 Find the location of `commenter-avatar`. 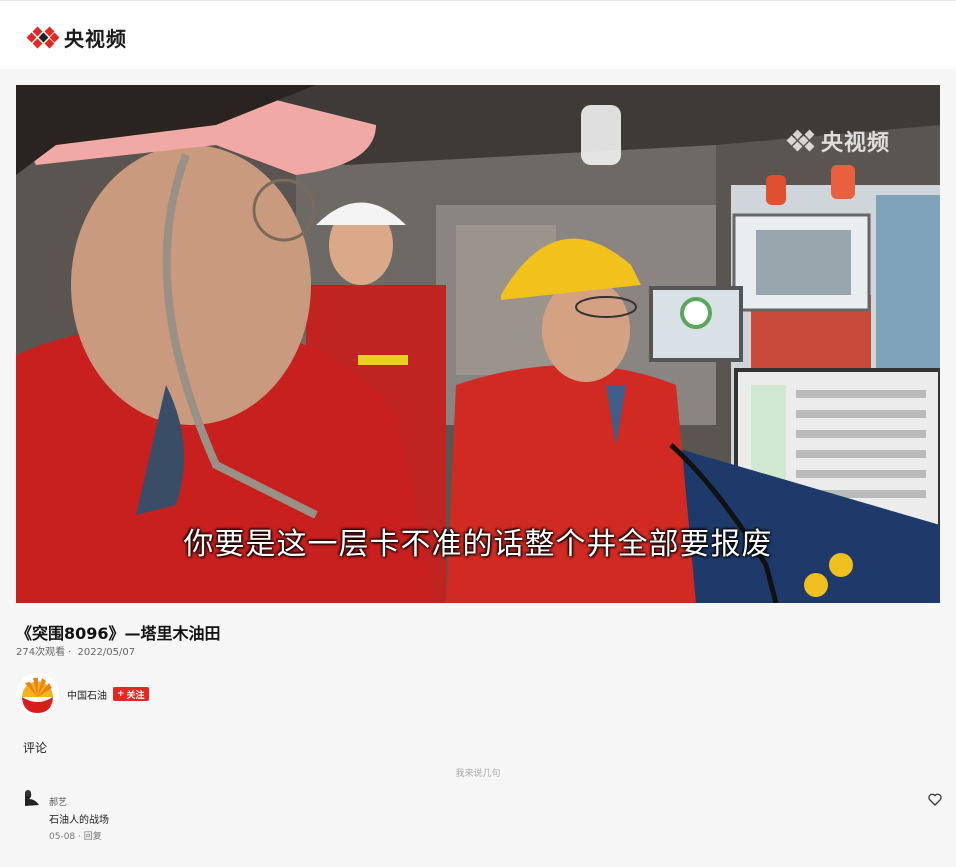

commenter-avatar is located at coordinates (32, 798).